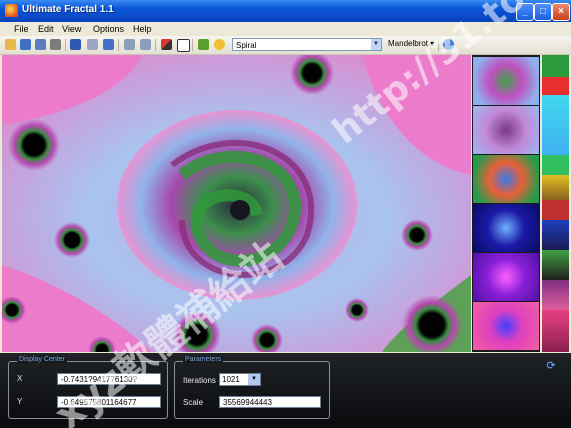 This screenshot has height=428, width=571. Describe the element at coordinates (307, 44) in the screenshot. I see `preset-select: Spiral ▼` at that location.